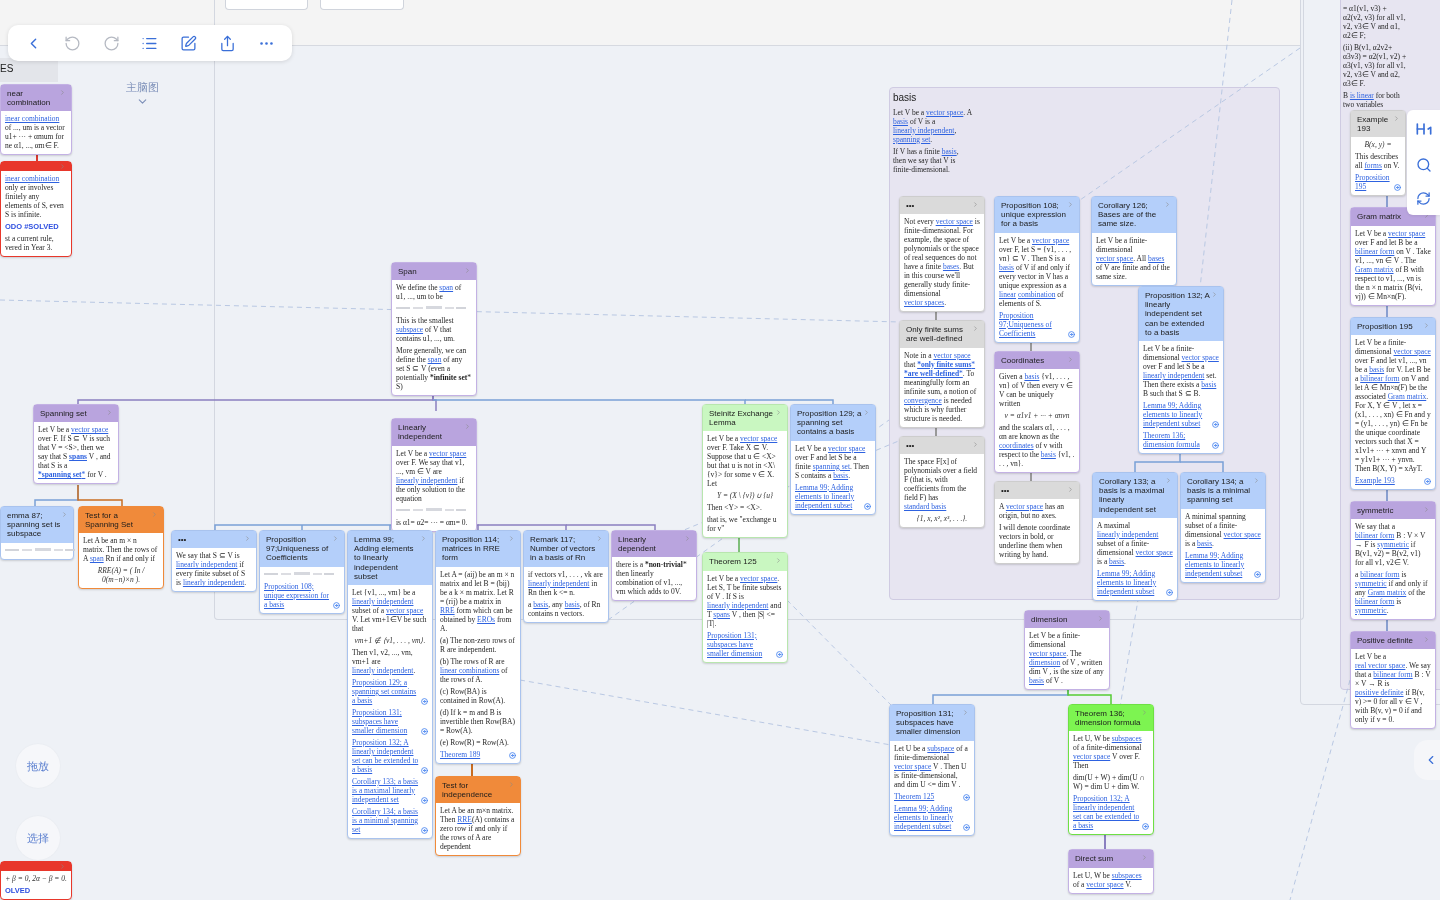 The width and height of the screenshot is (1440, 900). What do you see at coordinates (1219, 491) in the screenshot?
I see `node-title: Corollary 134; a basis is a minimal spanning set` at bounding box center [1219, 491].